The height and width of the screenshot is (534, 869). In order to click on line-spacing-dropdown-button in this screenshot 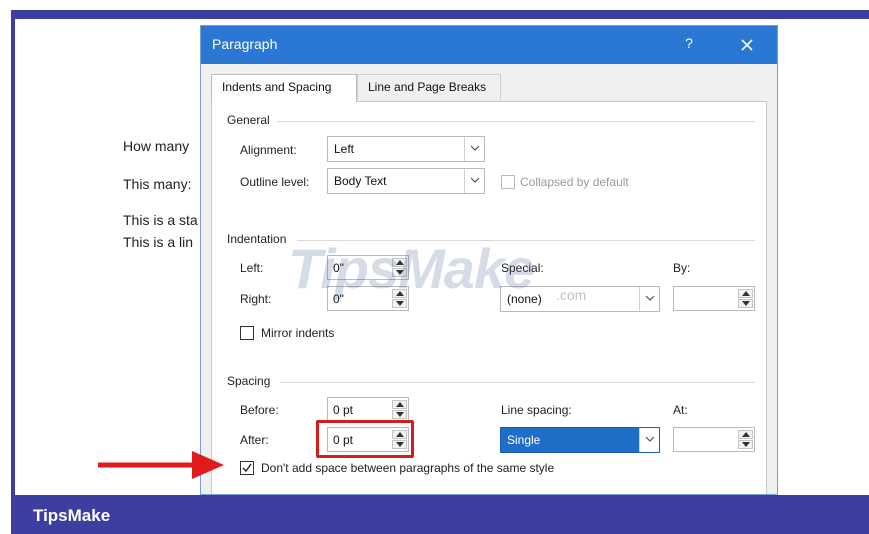, I will do `click(649, 440)`.